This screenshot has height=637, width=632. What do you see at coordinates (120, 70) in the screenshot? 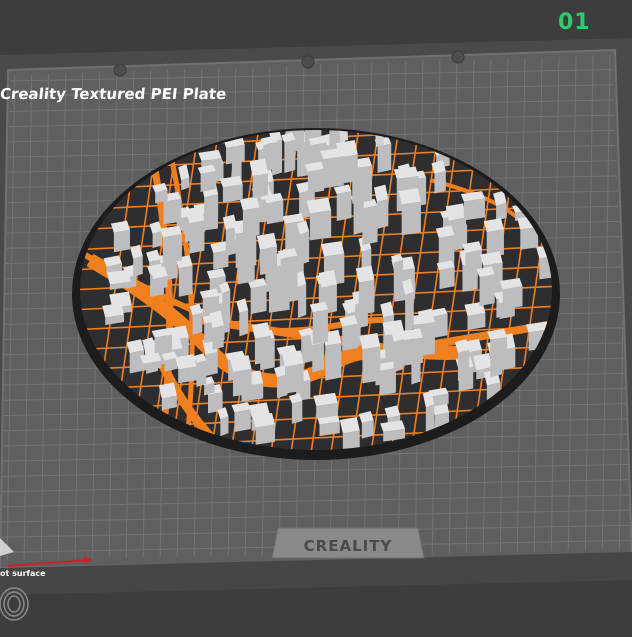
I see `plate-clip-left` at bounding box center [120, 70].